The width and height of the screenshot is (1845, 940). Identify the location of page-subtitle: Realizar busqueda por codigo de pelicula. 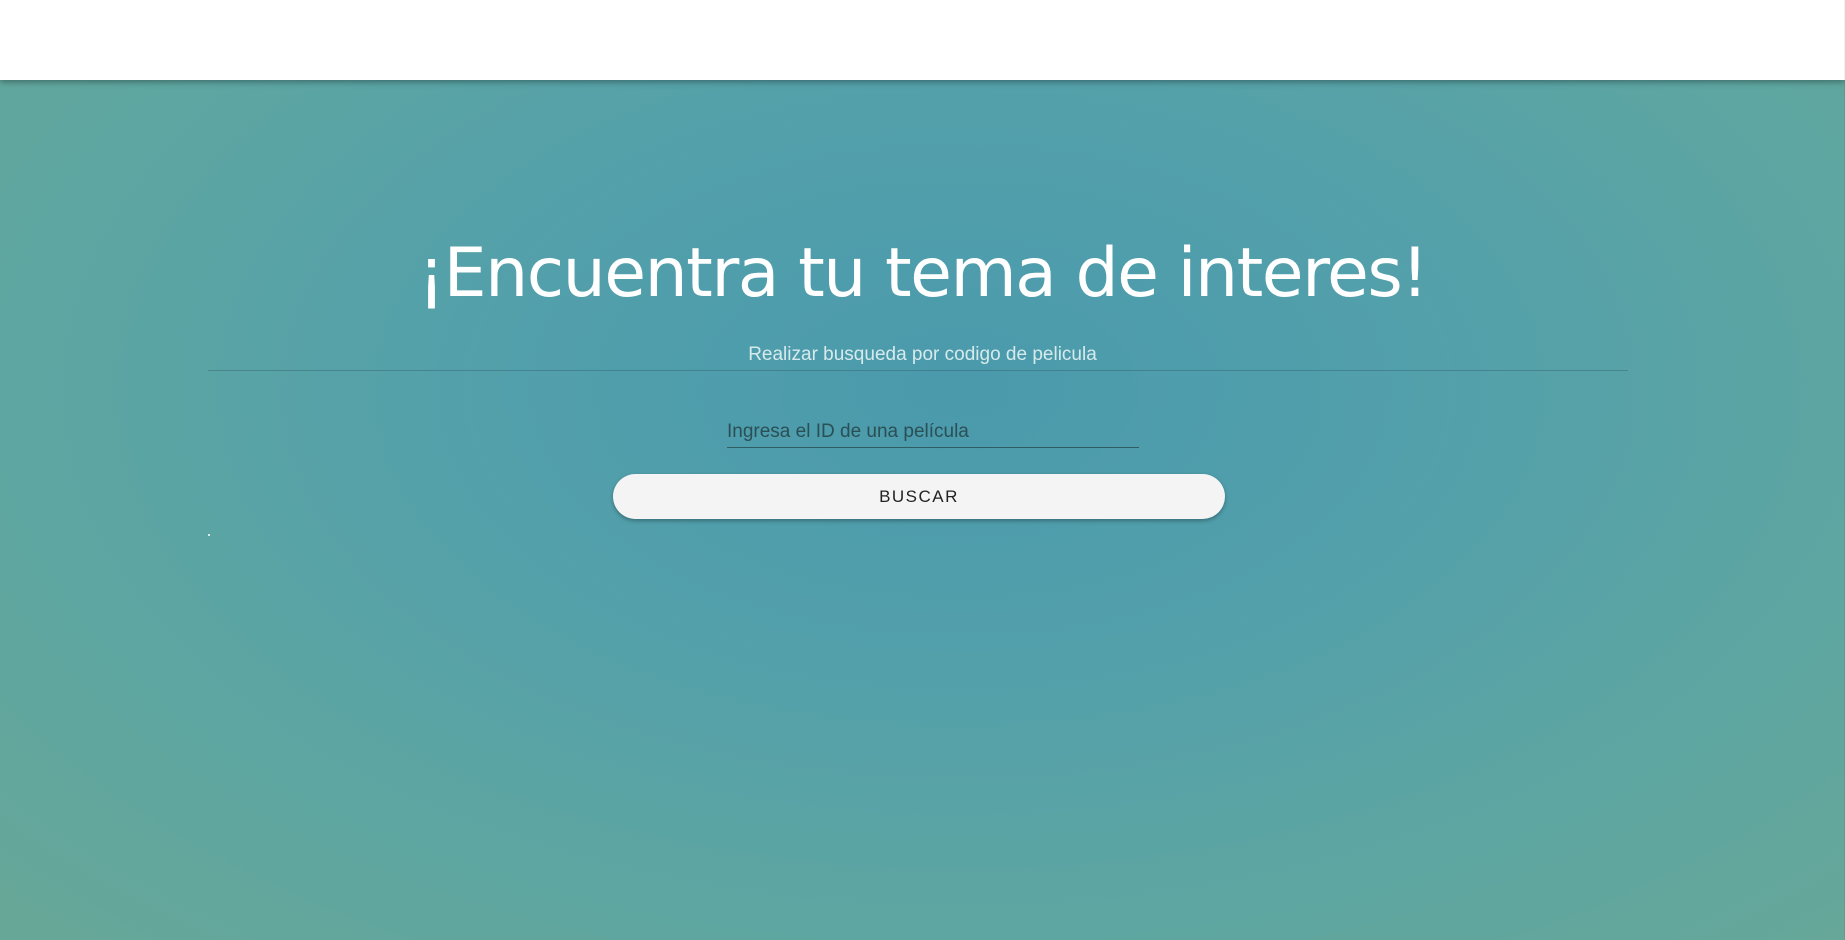
(922, 354).